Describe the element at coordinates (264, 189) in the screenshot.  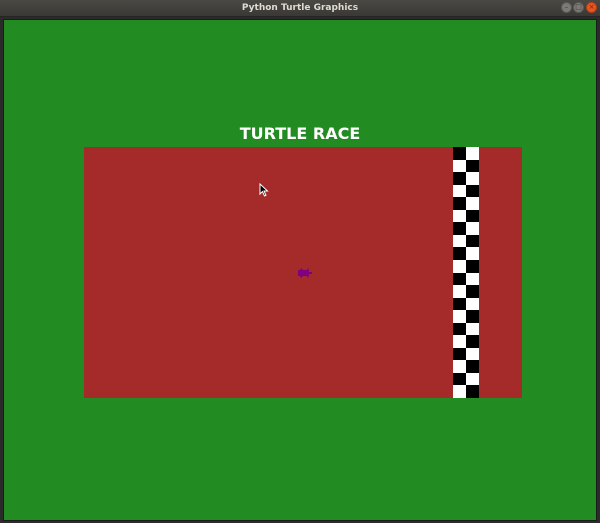
I see `mouse-pointer-icon` at that location.